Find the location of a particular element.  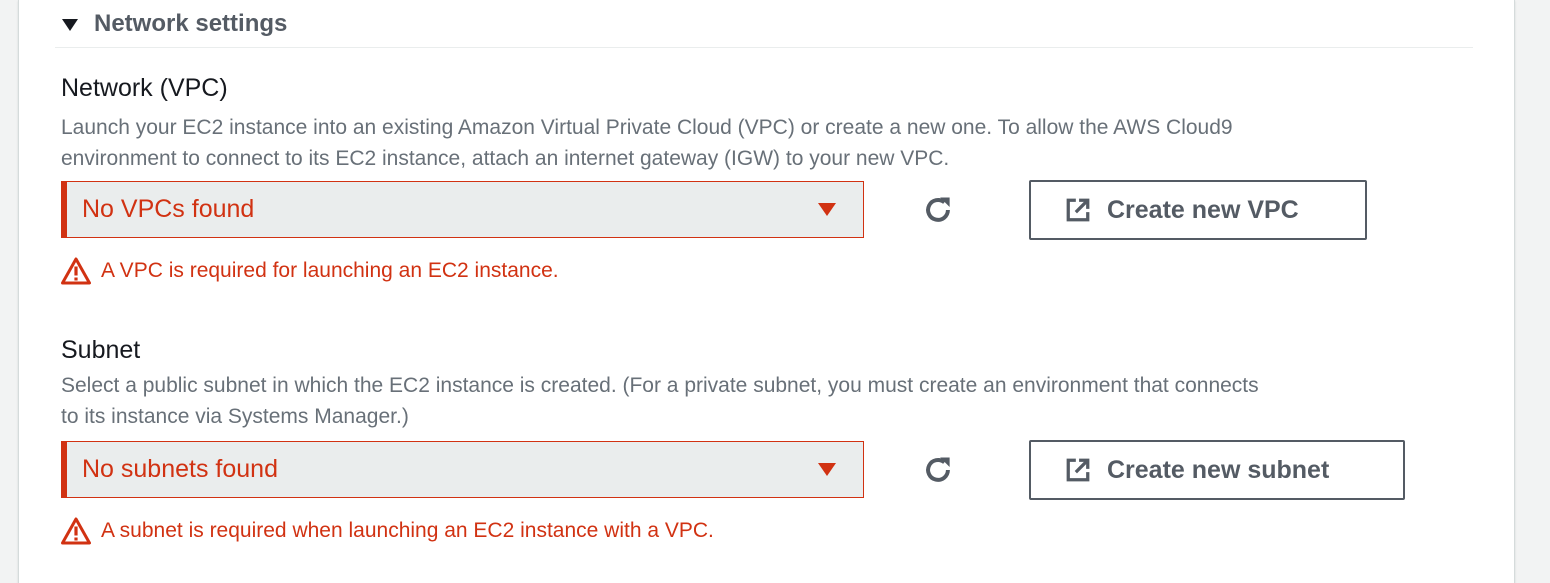

vpc-label: Network (VPC) is located at coordinates (144, 88).